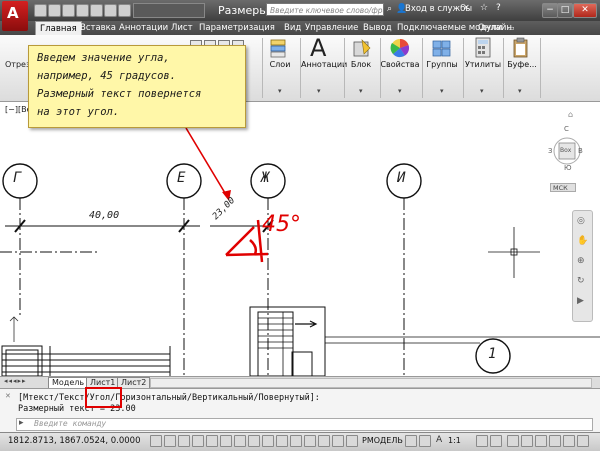 Image resolution: width=600 pixels, height=451 pixels. I want to click on tab-view: Вид, so click(292, 28).